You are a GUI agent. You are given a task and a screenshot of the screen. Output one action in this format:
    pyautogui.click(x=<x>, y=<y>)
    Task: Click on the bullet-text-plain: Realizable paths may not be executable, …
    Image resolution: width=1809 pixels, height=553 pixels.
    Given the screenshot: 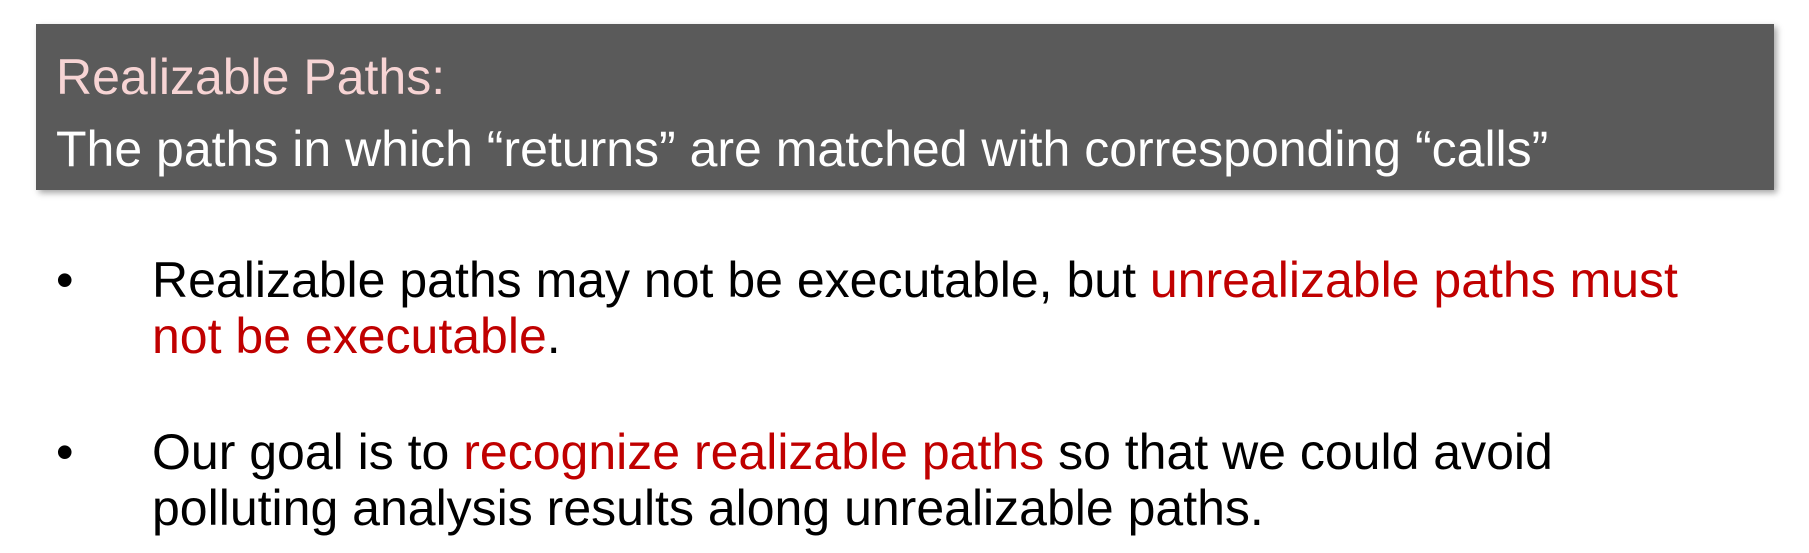 What is the action you would take?
    pyautogui.click(x=651, y=280)
    